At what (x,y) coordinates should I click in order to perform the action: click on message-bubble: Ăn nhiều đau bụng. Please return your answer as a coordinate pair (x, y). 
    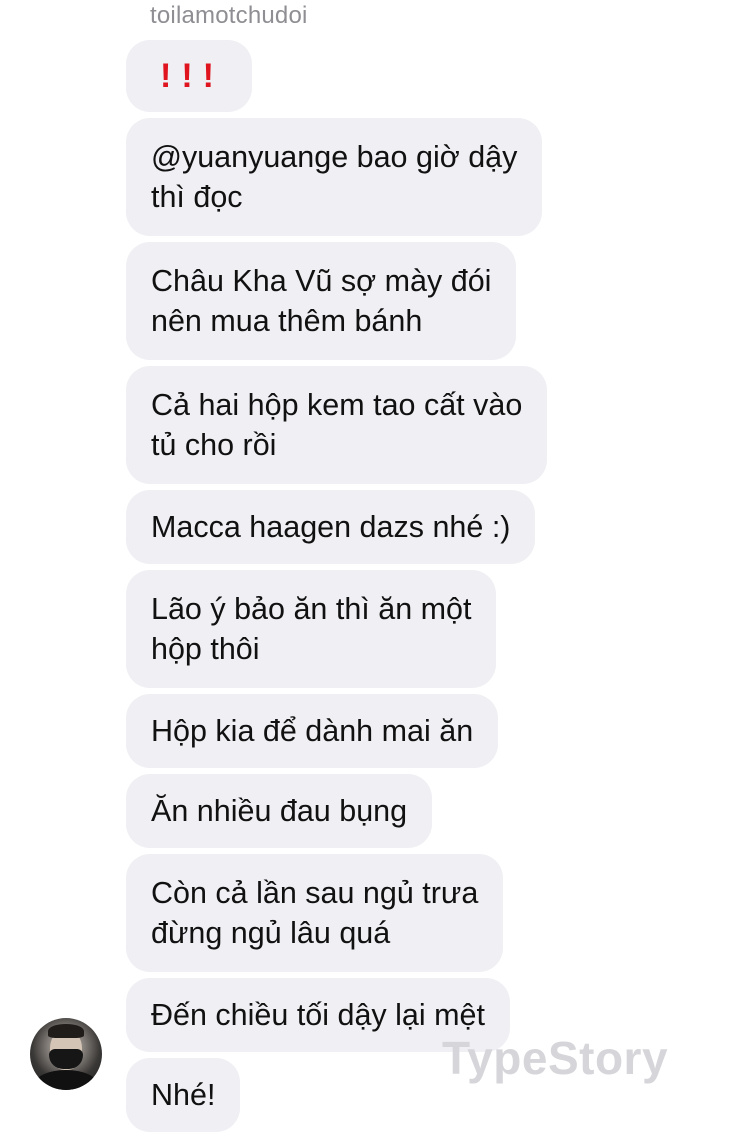
    Looking at the image, I should click on (279, 811).